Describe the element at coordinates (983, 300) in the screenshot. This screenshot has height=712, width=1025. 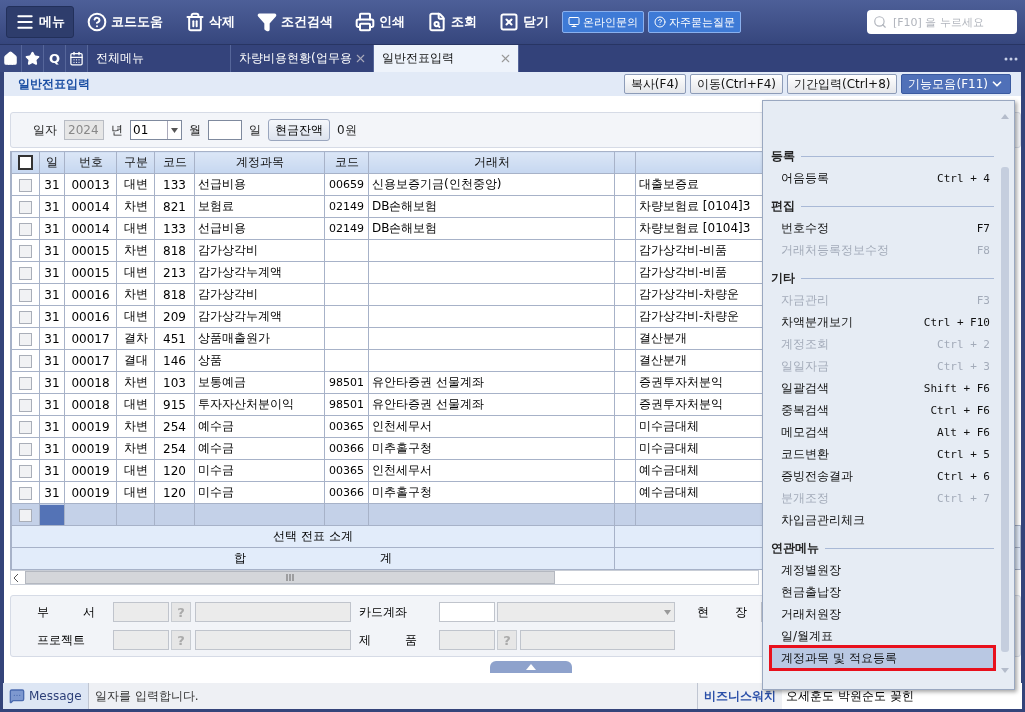
I see `shortcut-text: F3` at that location.